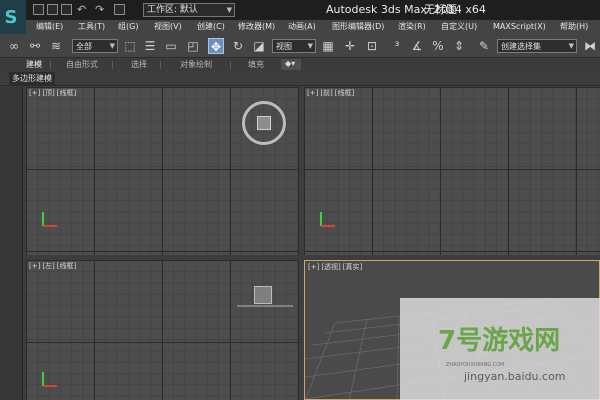  I want to click on named-selection-set-placeholder: 创建选择集, so click(521, 46).